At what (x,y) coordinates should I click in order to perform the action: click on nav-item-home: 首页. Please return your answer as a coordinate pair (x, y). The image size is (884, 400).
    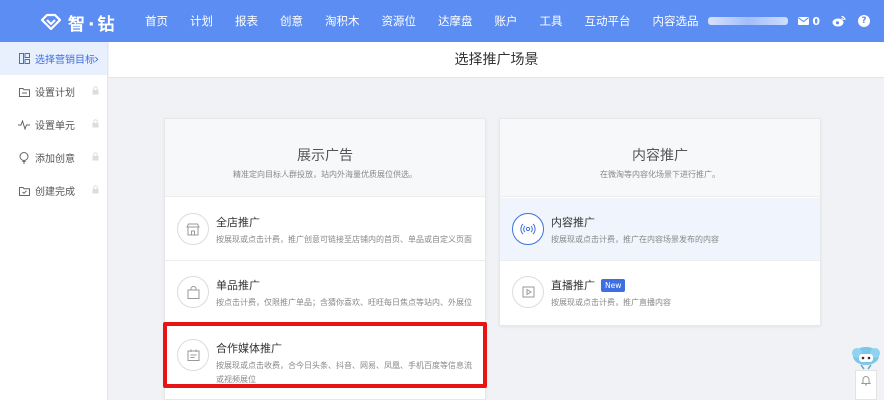
    Looking at the image, I should click on (156, 21).